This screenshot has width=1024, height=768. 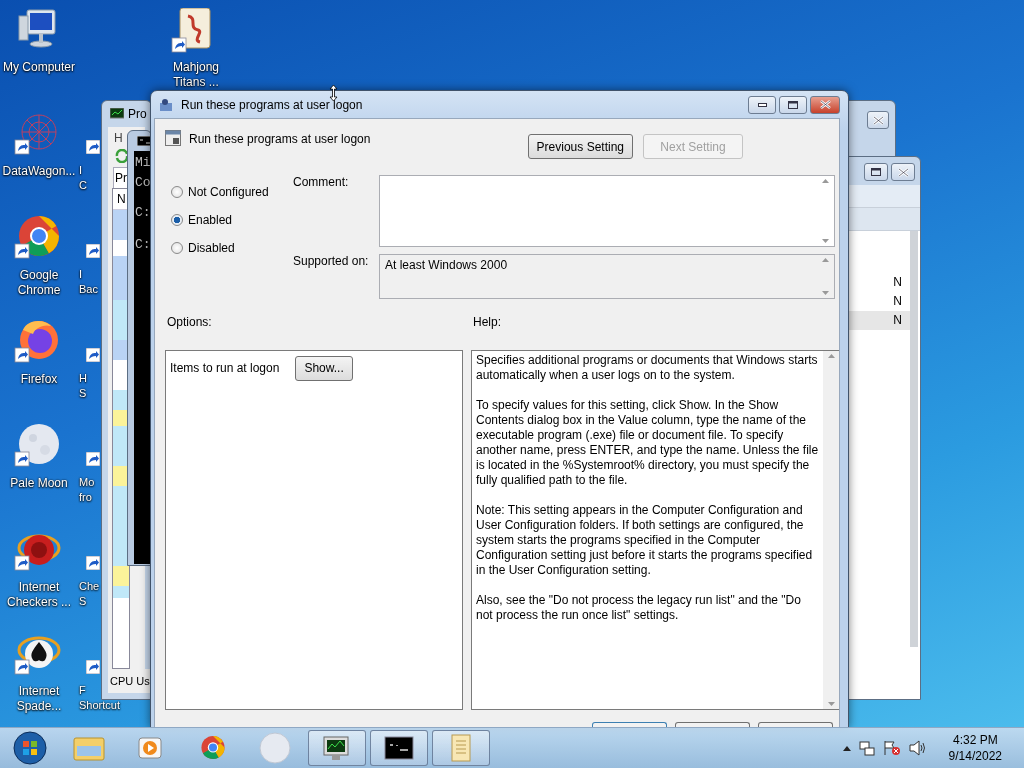 What do you see at coordinates (83, 386) in the screenshot?
I see `icon-label: H S` at bounding box center [83, 386].